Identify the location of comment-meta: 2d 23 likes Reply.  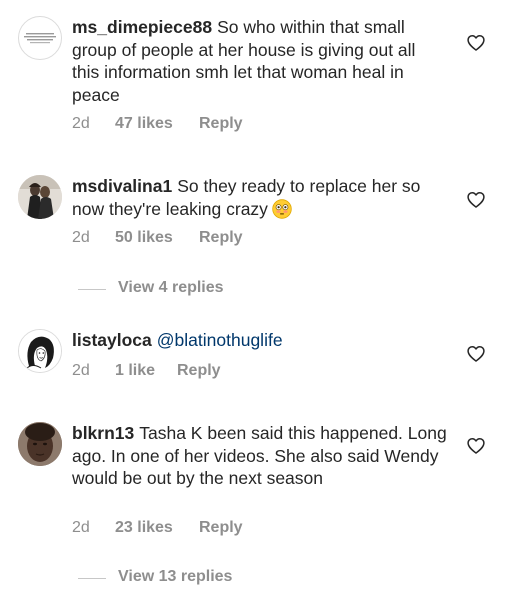
(157, 528).